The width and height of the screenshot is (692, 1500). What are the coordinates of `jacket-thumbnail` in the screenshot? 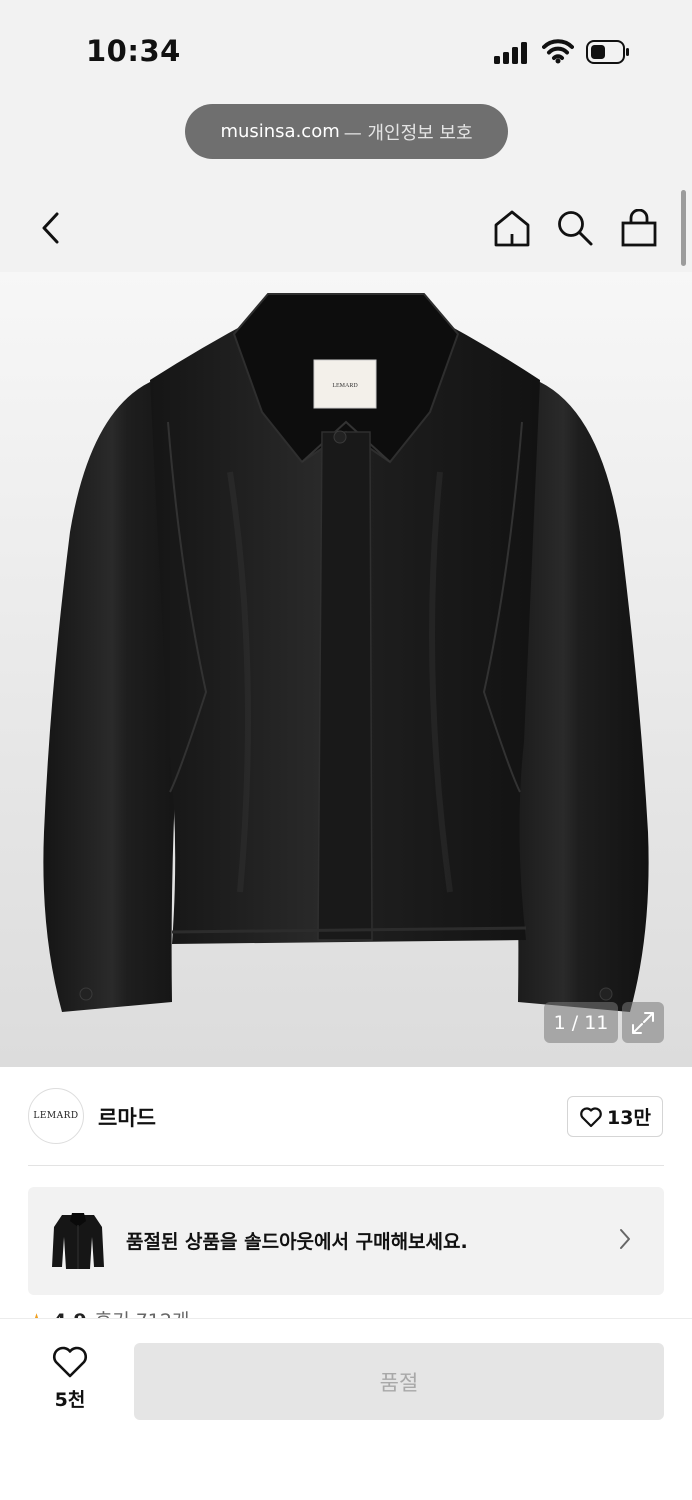 It's located at (78, 1241).